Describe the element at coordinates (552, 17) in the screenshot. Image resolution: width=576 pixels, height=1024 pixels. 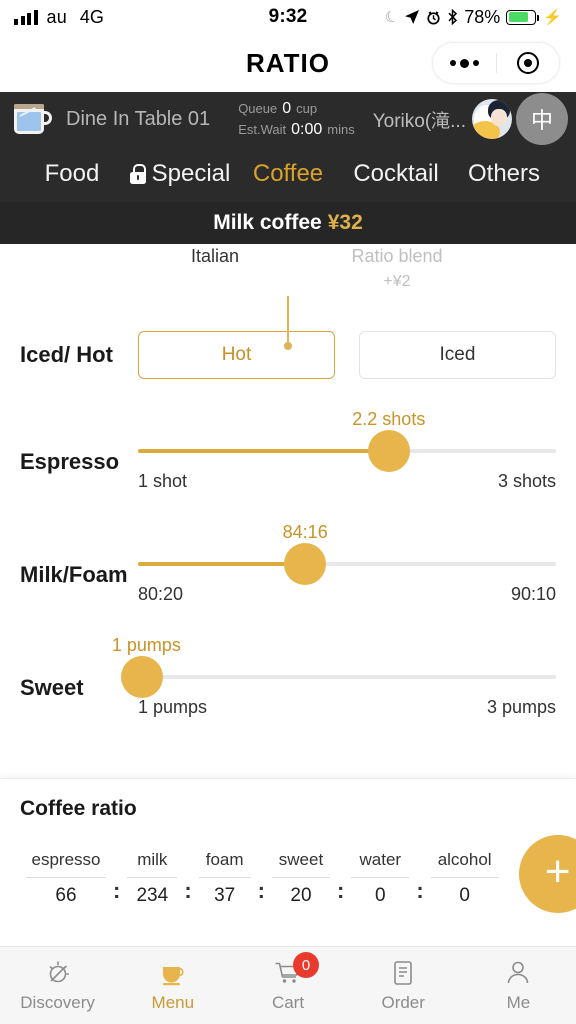
I see `charging-bolt-icon: ⚡` at that location.